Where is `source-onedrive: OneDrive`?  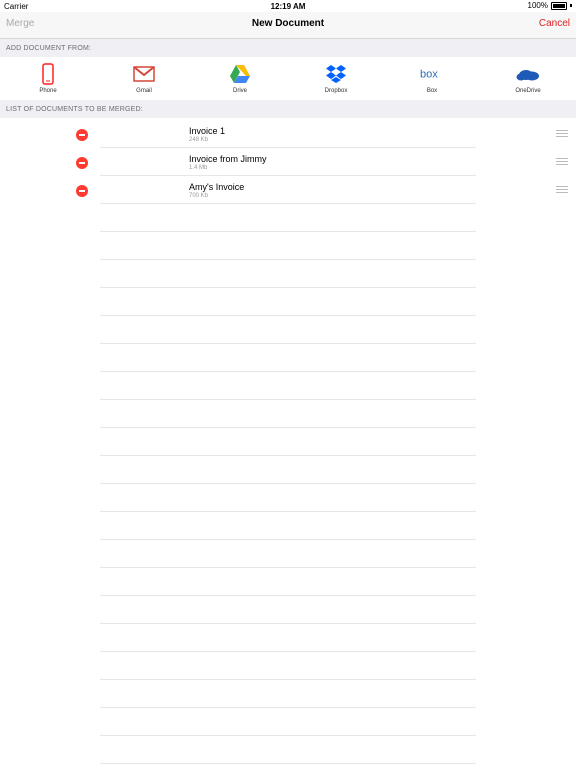
source-onedrive: OneDrive is located at coordinates (528, 79).